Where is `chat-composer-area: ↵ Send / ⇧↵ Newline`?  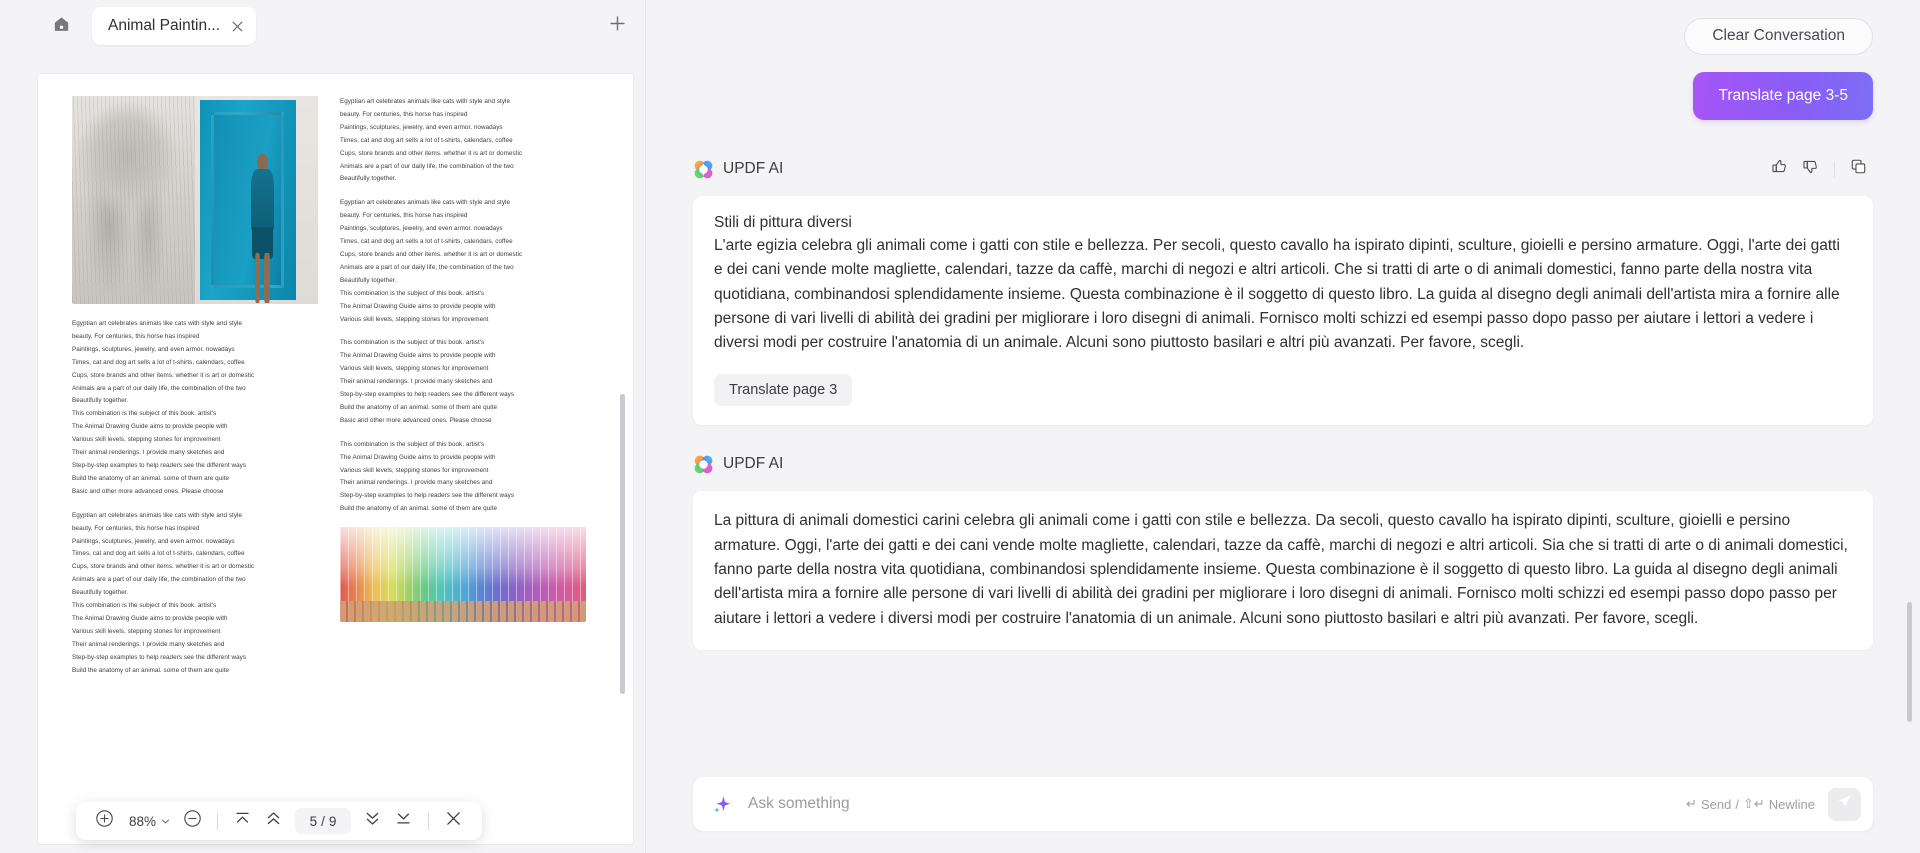
chat-composer-area: ↵ Send / ⇧↵ Newline is located at coordinates (1283, 809).